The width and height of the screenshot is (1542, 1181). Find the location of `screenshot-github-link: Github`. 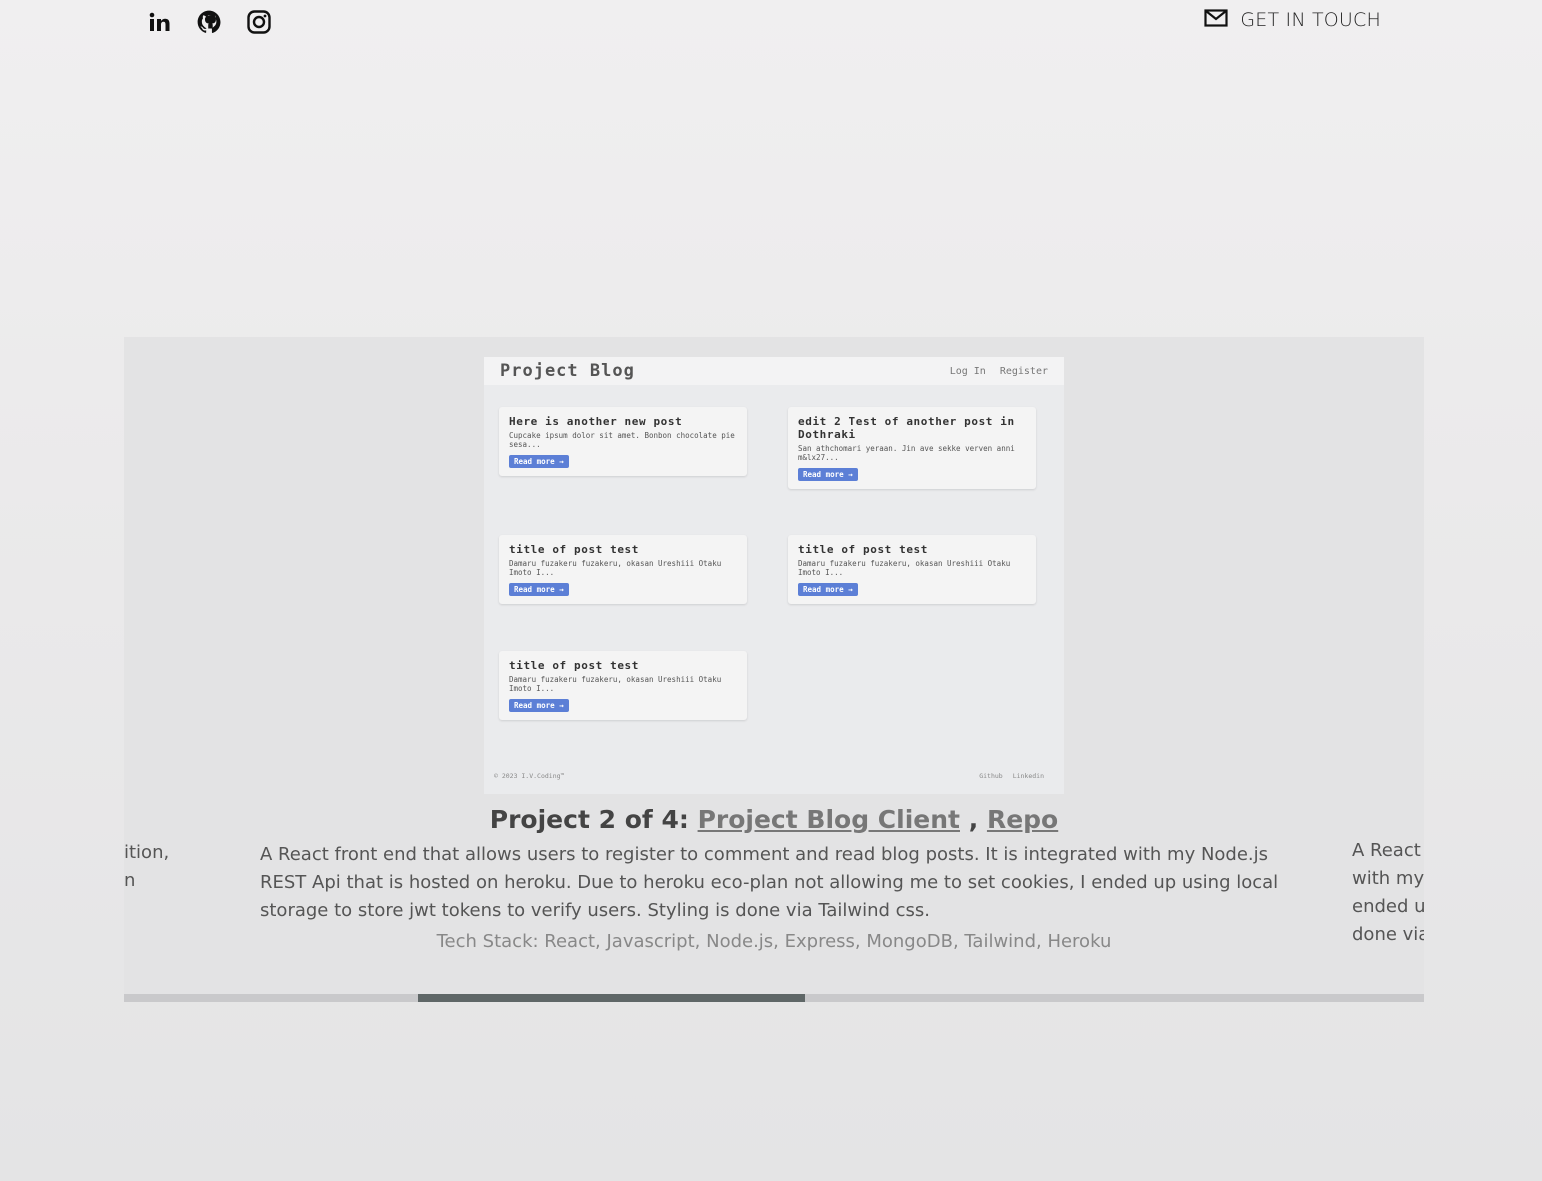

screenshot-github-link: Github is located at coordinates (991, 776).